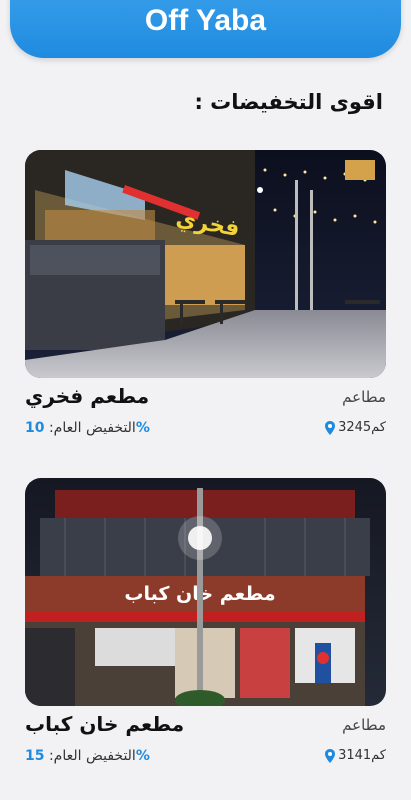  I want to click on restaurant-name: مطعم خان كباب, so click(104, 724).